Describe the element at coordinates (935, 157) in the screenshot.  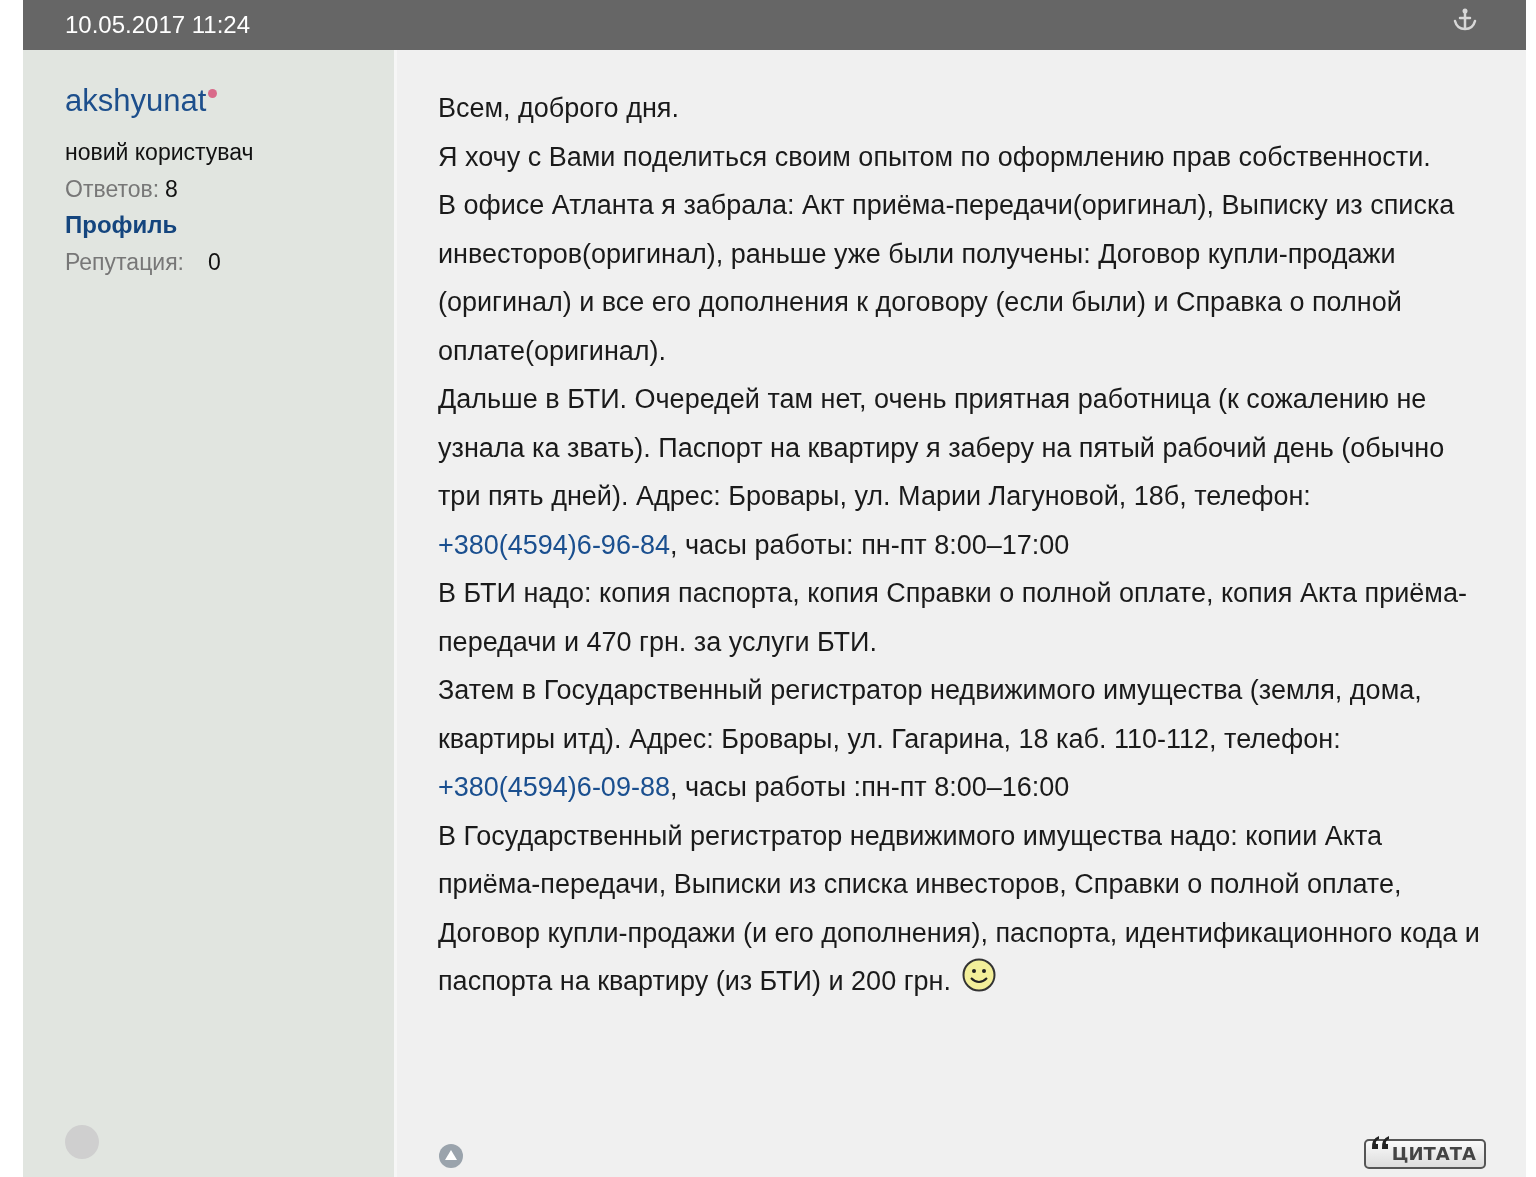
I see `post-paragraph: Я хочу с Вами поделиться своим опытом по оформлению прав собственности.` at that location.